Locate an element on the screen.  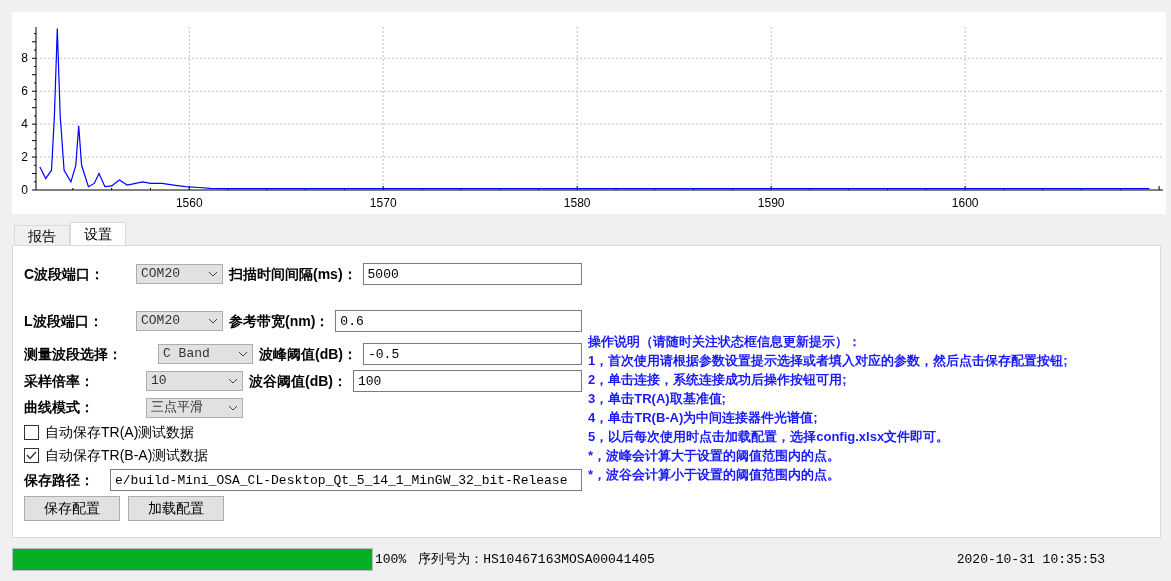
input-field: e/build-Mini_OSA_CL-Desktop_Qt_5_14_1_MinGW_32_bit-Release is located at coordinates (346, 480).